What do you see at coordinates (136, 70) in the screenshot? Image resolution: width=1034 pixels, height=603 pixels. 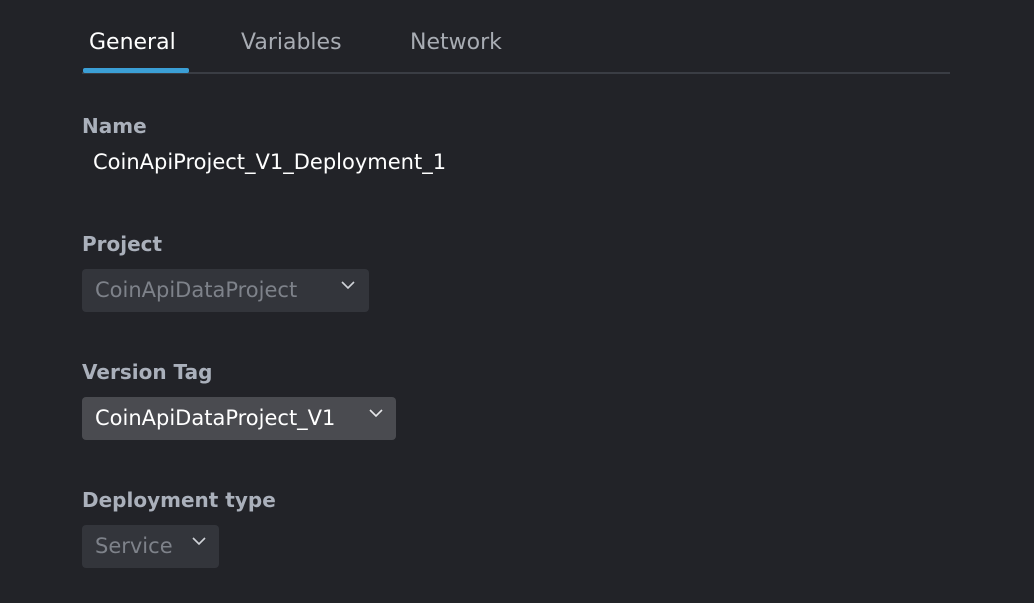 I see `active-tab-indicator` at bounding box center [136, 70].